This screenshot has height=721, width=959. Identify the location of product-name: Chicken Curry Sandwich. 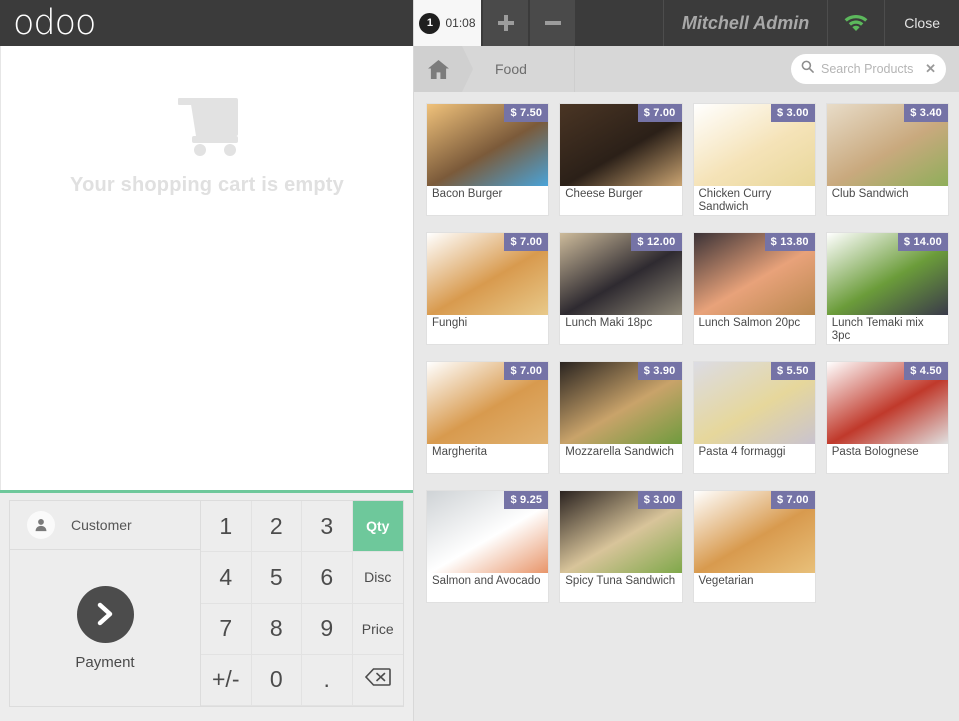
(735, 200).